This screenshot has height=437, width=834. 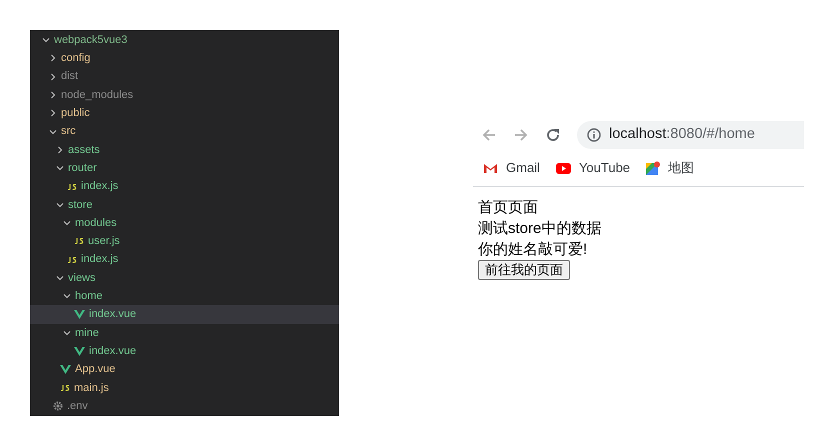 What do you see at coordinates (58, 406) in the screenshot?
I see `gear-icon` at bounding box center [58, 406].